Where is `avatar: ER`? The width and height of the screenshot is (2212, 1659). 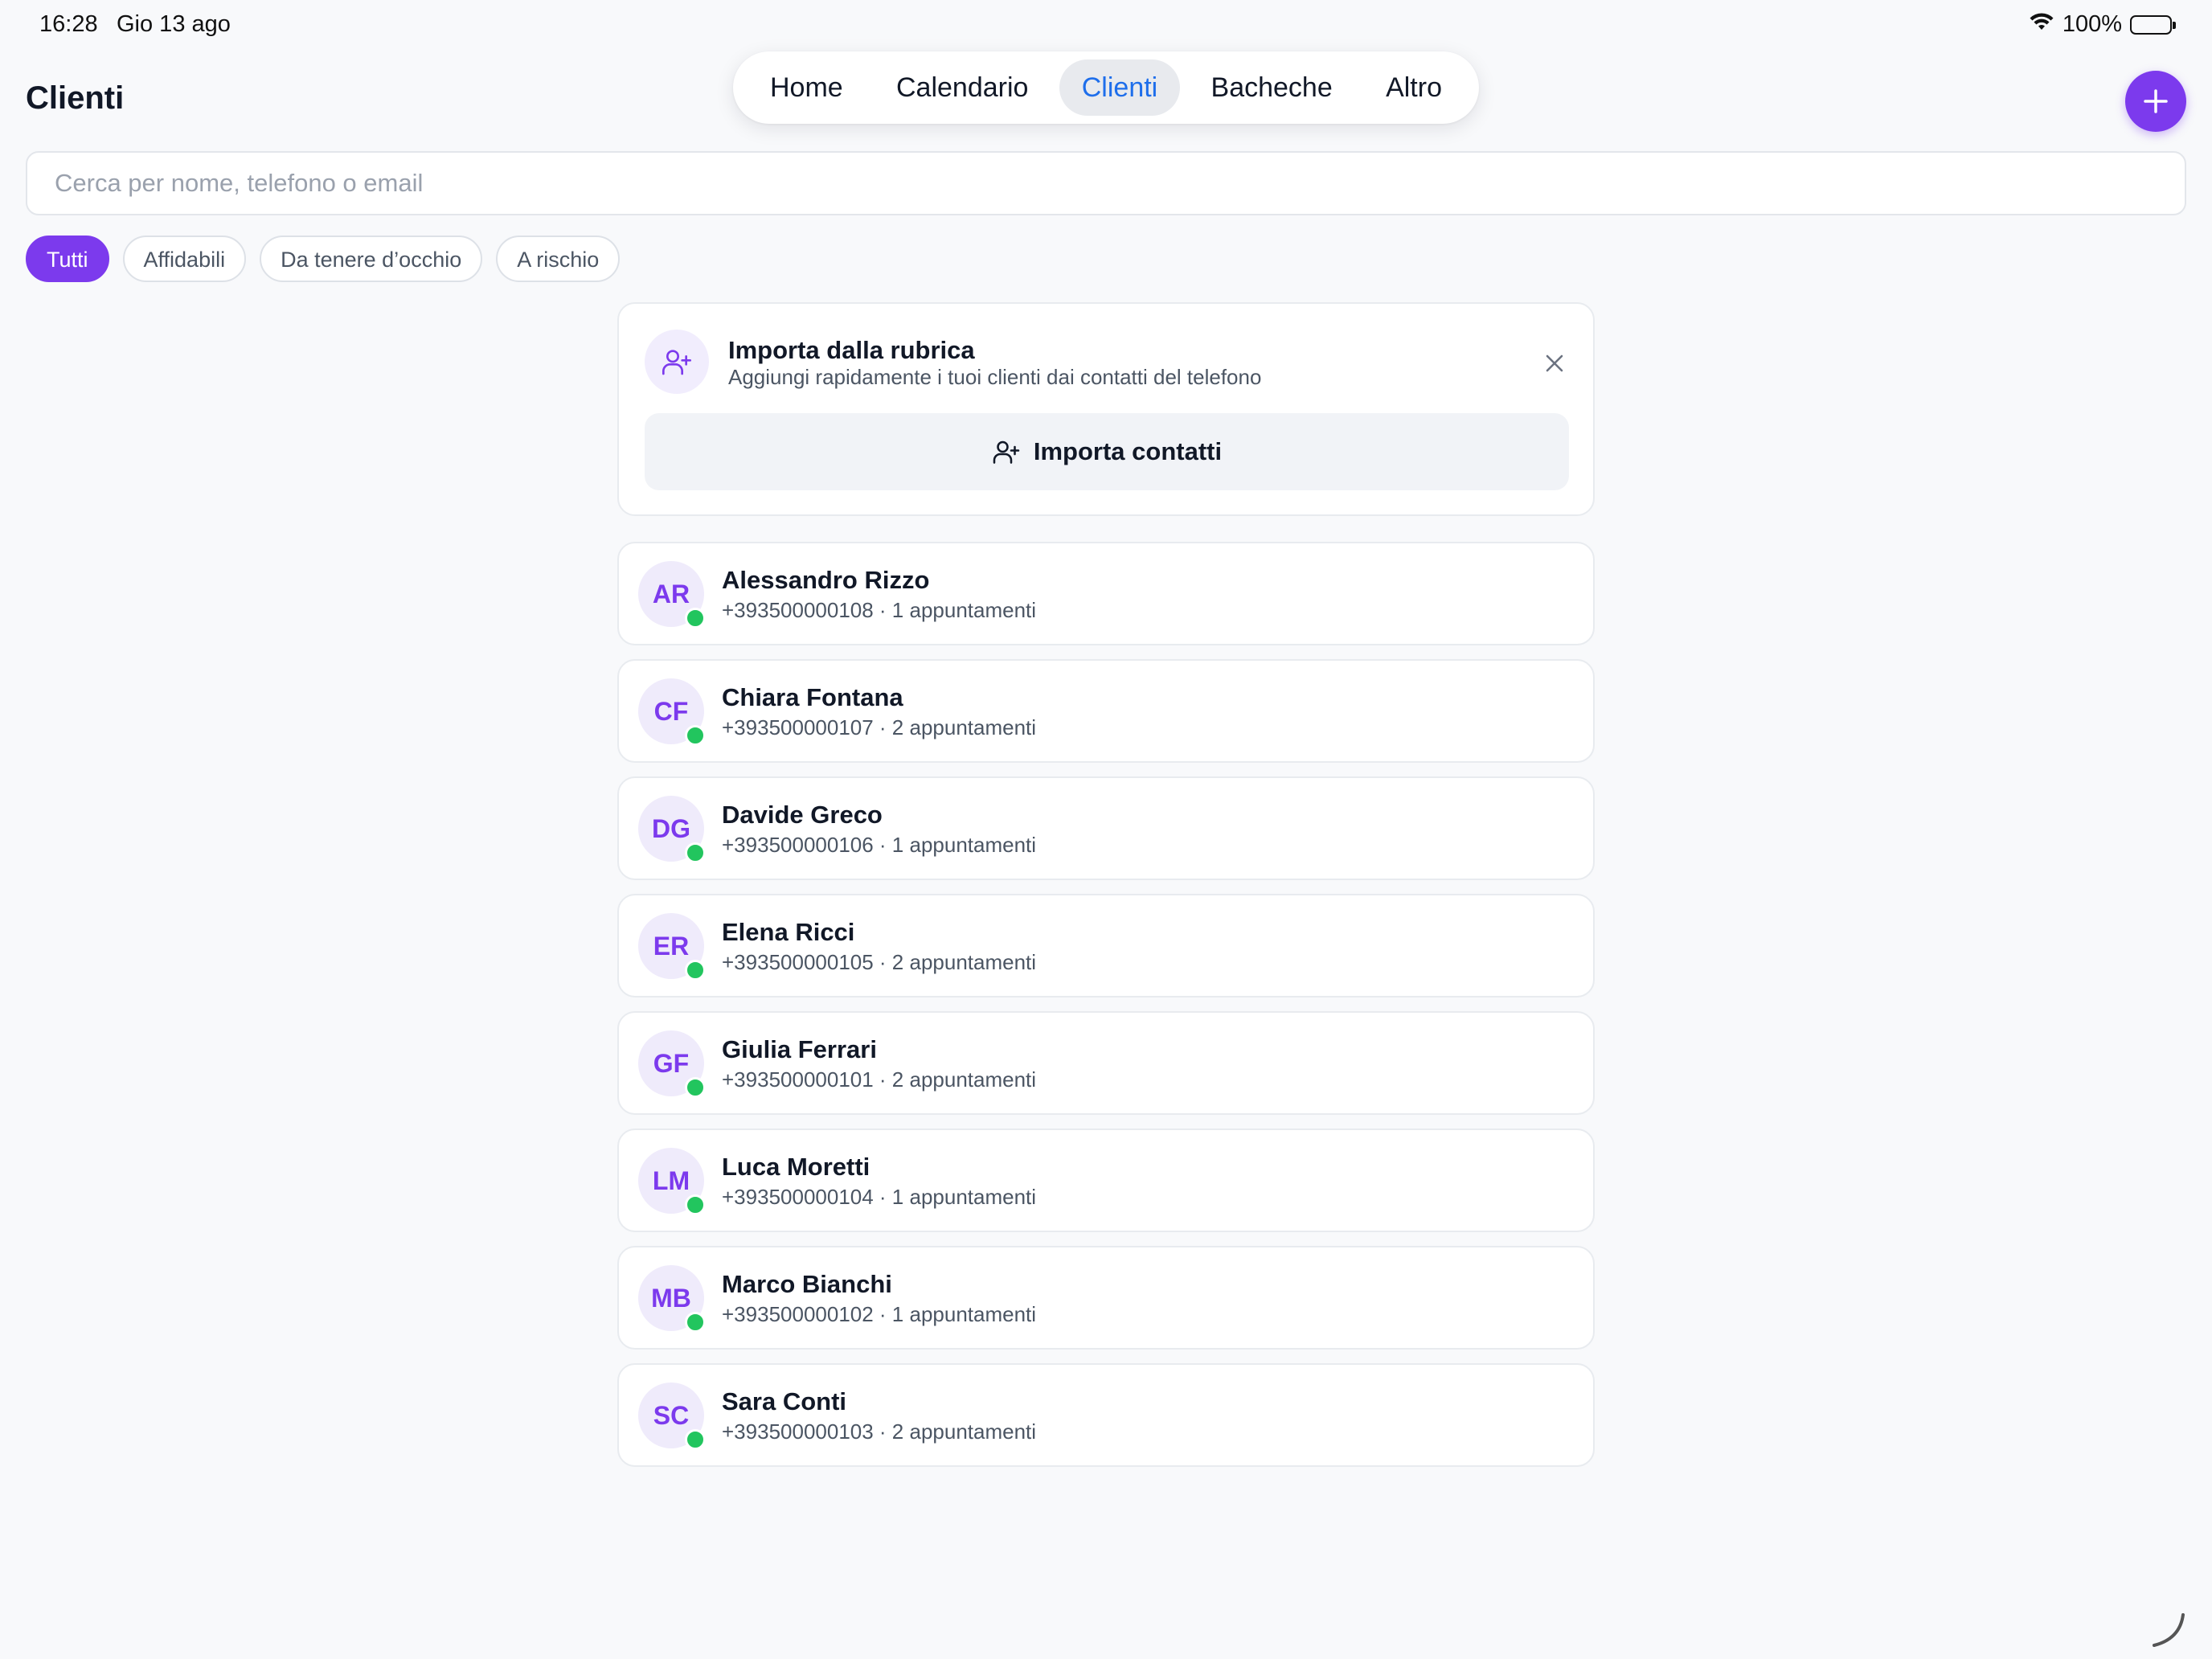
avatar: ER is located at coordinates (672, 947).